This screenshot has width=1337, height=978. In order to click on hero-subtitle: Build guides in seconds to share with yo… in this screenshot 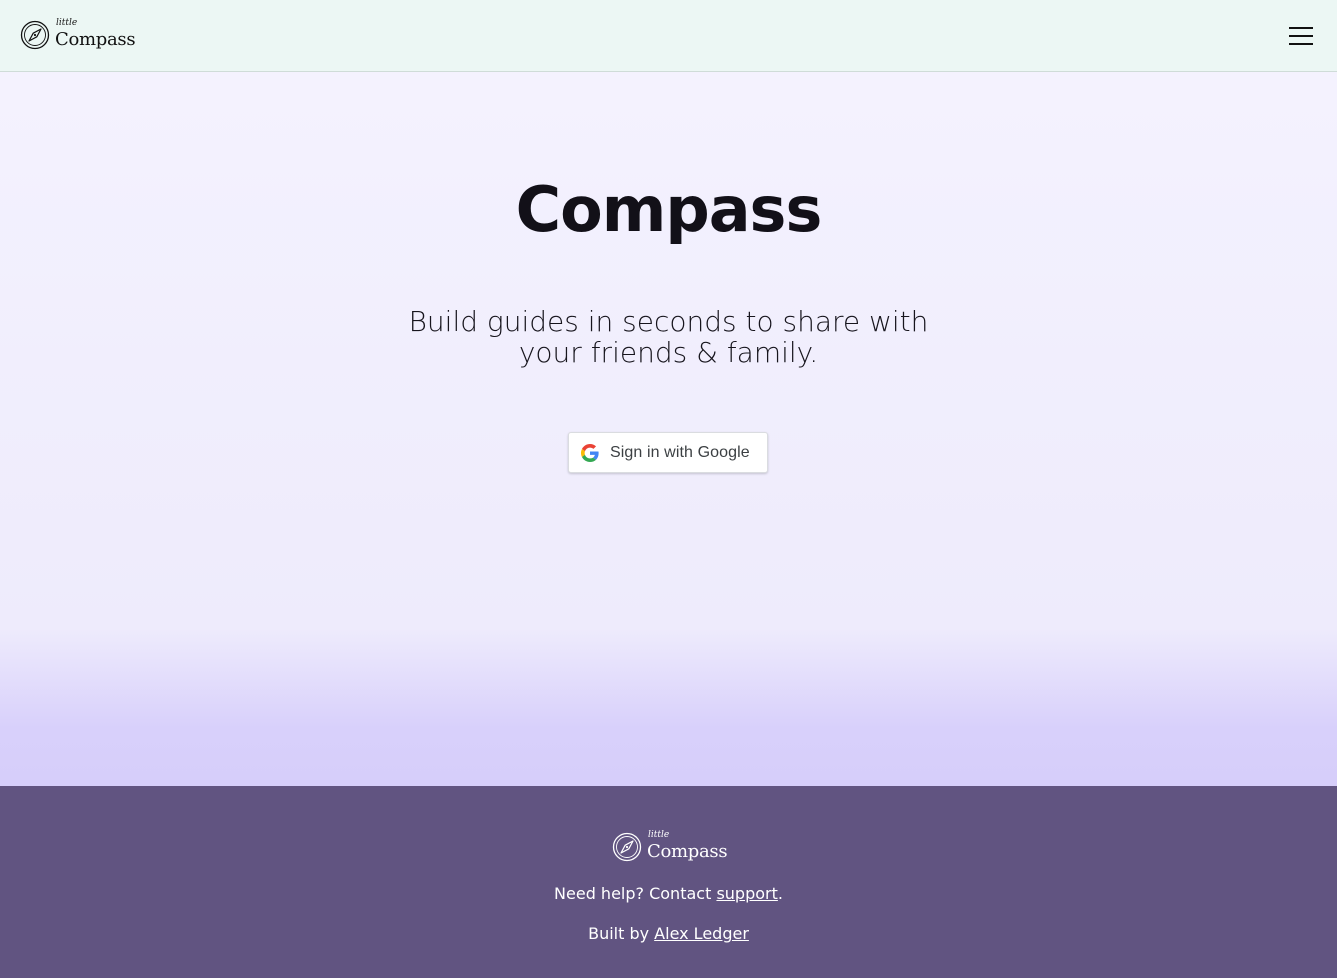, I will do `click(668, 337)`.